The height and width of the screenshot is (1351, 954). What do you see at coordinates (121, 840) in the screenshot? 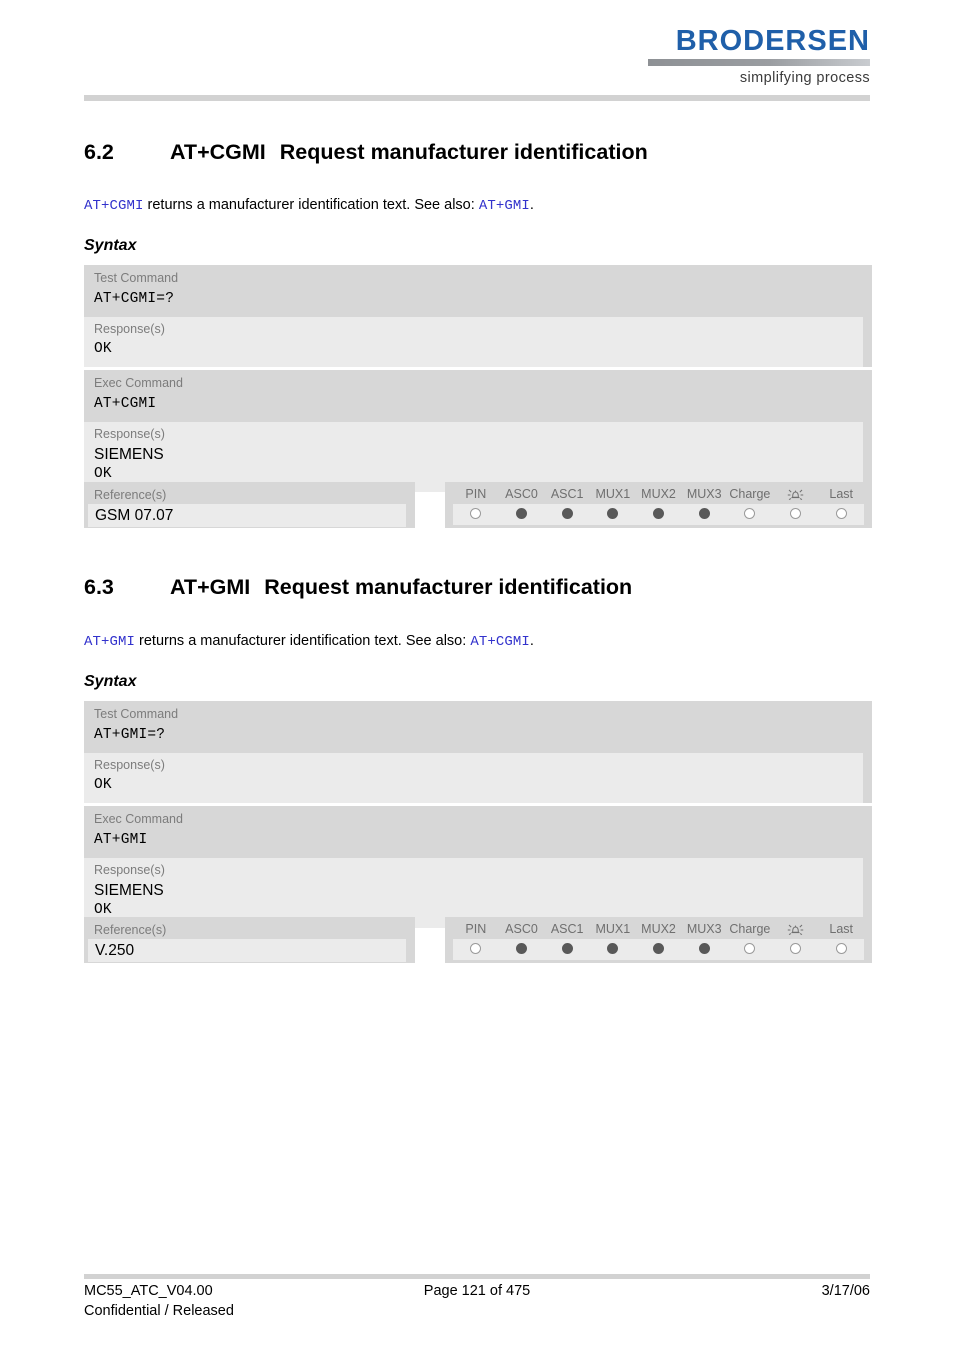
I see `exec-command-code: AT+GMI` at bounding box center [121, 840].